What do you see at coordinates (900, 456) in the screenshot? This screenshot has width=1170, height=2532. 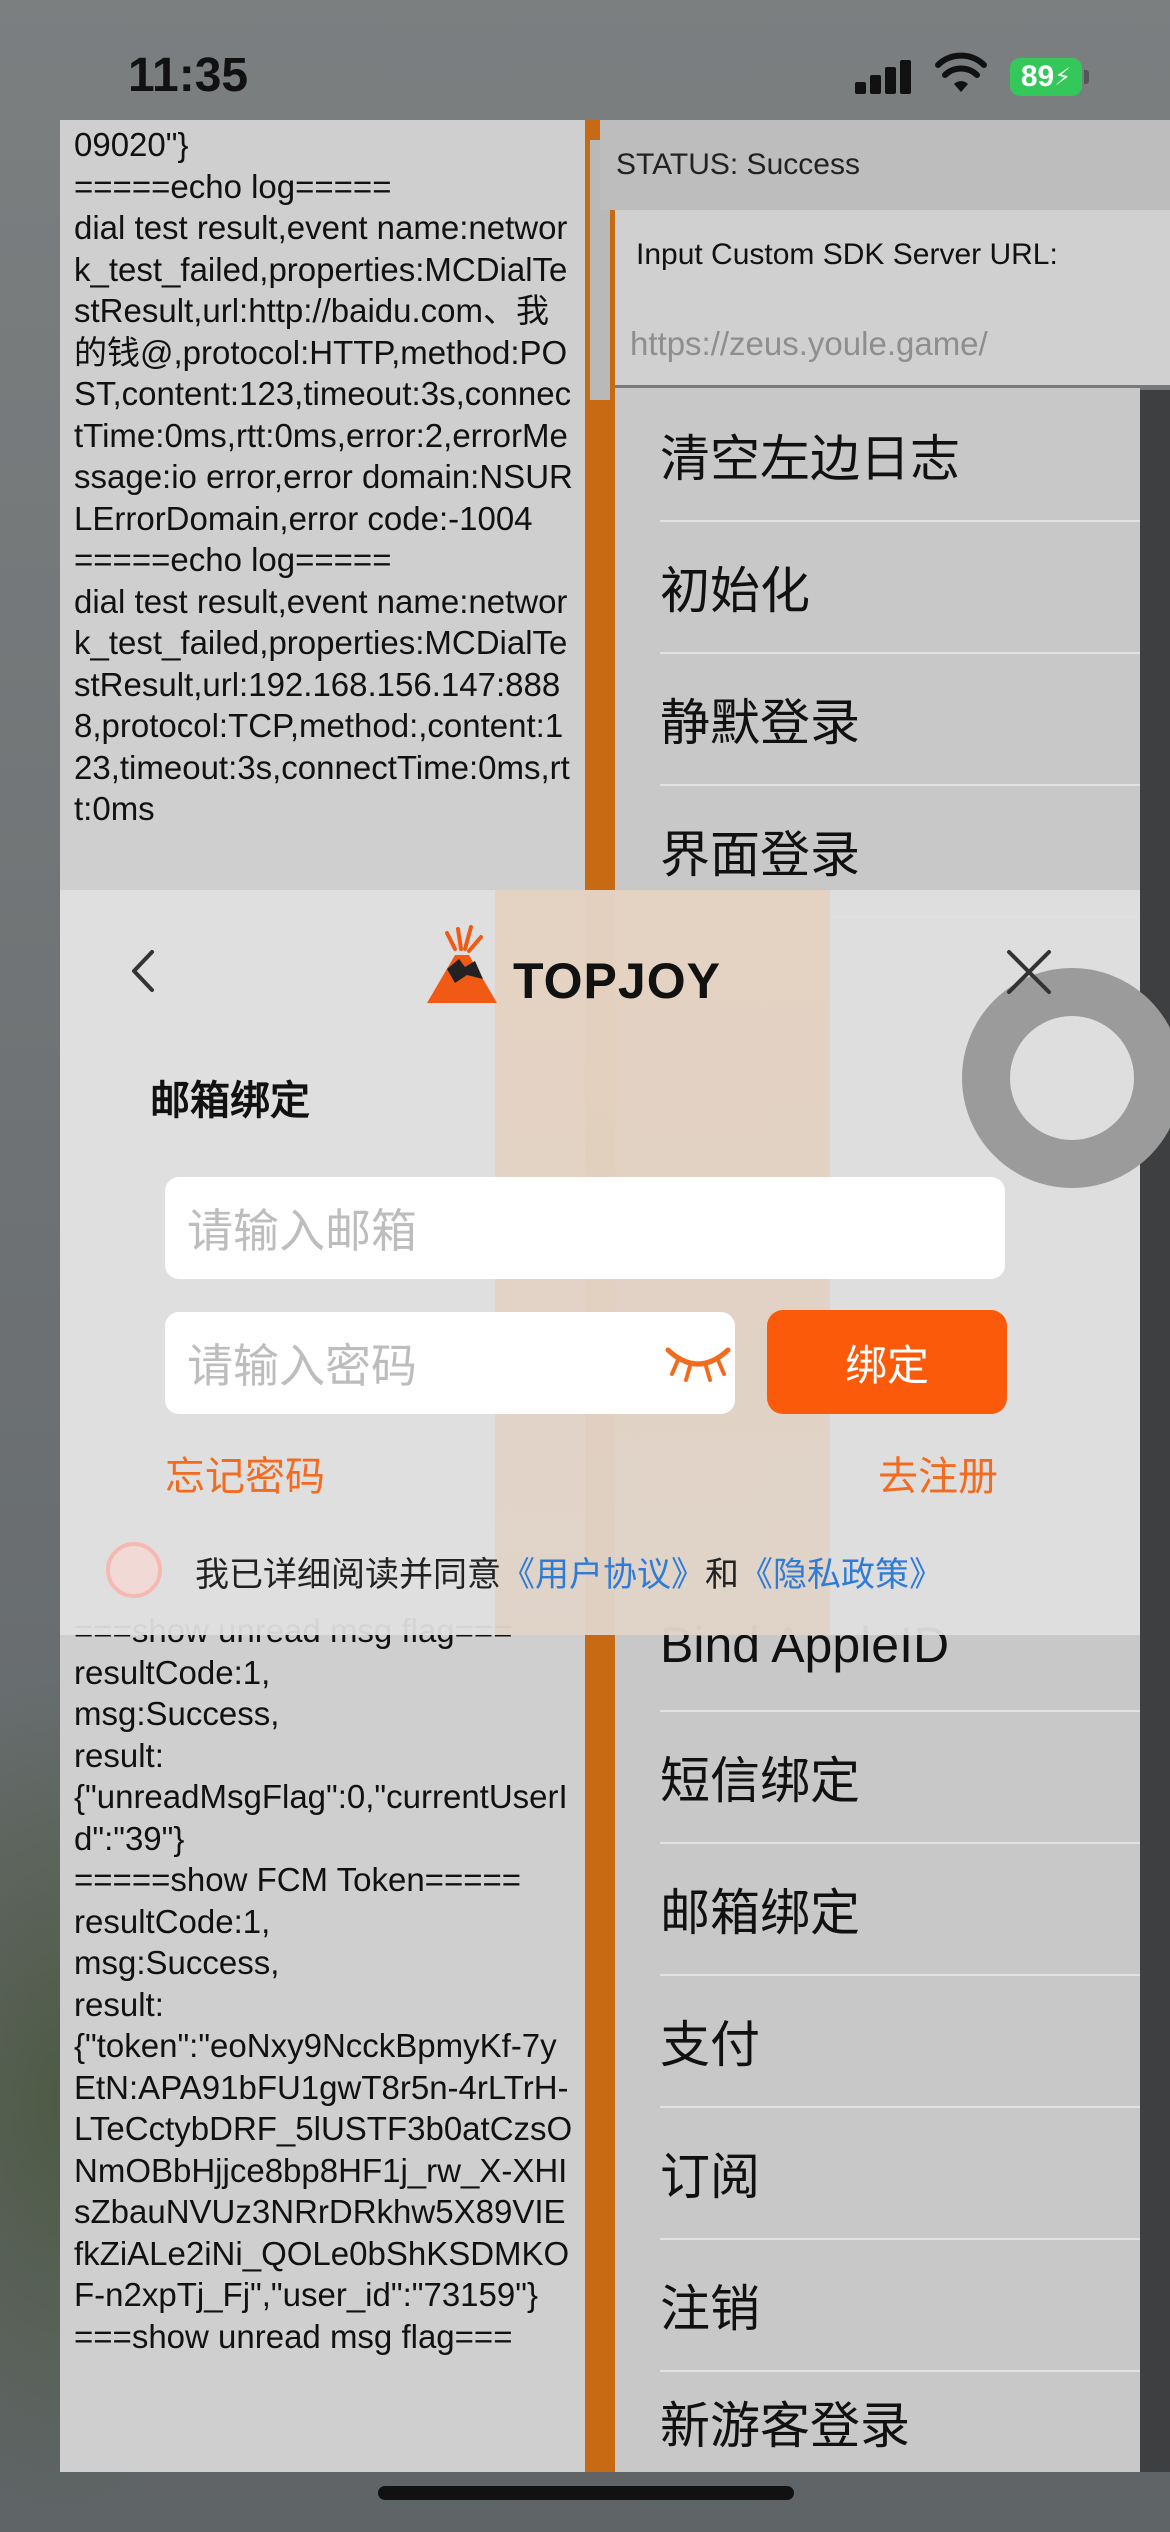 I see `menu-item-clear-log: 清空左边日志` at bounding box center [900, 456].